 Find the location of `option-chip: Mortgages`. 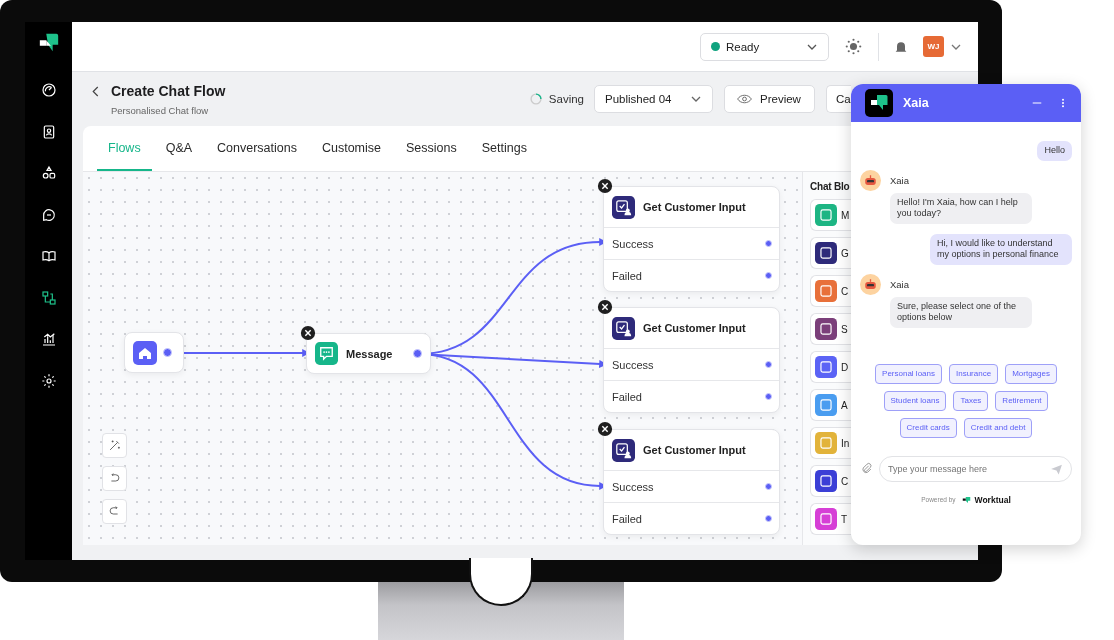

option-chip: Mortgages is located at coordinates (1031, 373).